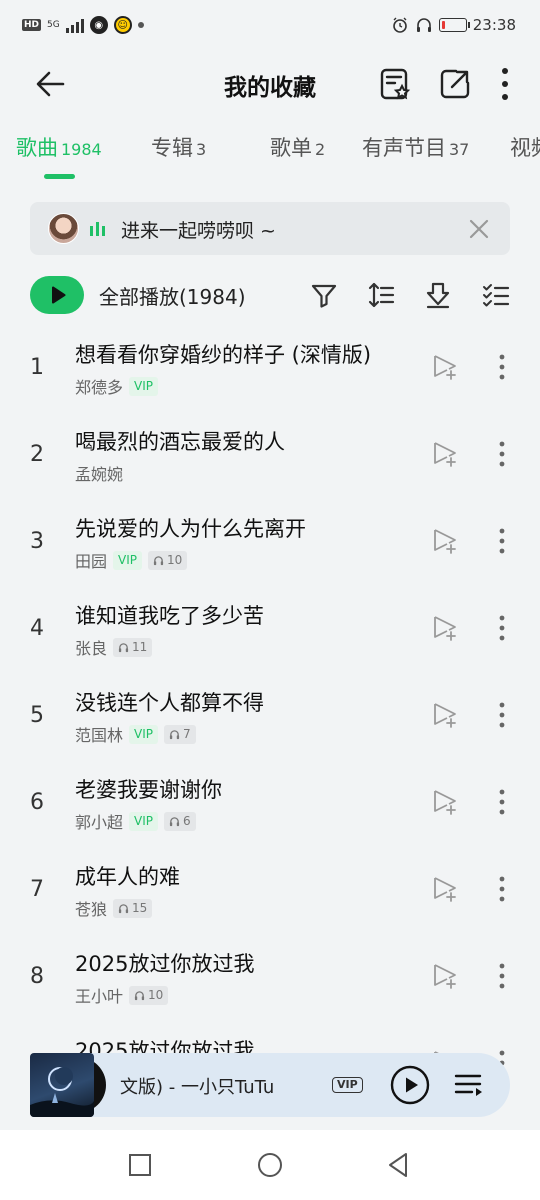 The width and height of the screenshot is (540, 1200). Describe the element at coordinates (270, 228) in the screenshot. I see `chat-banner: 进来一起唠唠呗 ~` at that location.